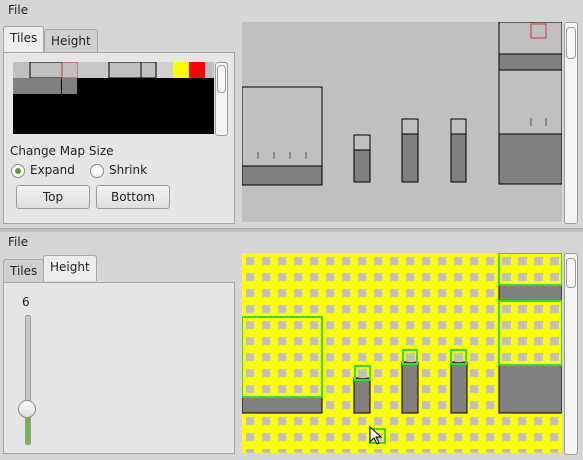 The width and height of the screenshot is (583, 460). What do you see at coordinates (52, 170) in the screenshot?
I see `expand-label: Expand` at bounding box center [52, 170].